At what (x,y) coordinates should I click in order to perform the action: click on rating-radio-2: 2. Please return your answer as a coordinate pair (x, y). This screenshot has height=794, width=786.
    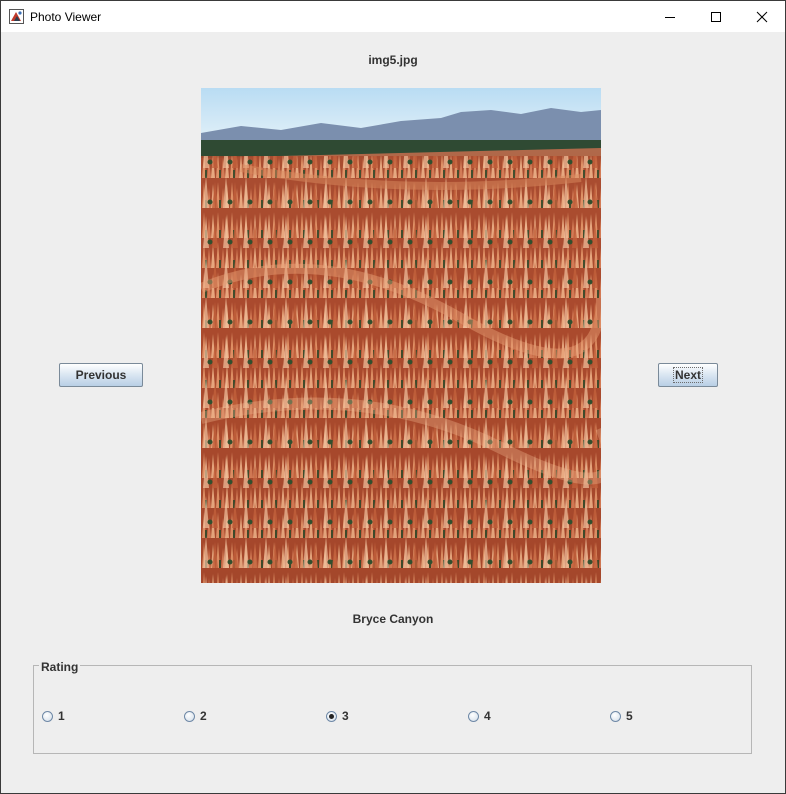
    Looking at the image, I should click on (195, 716).